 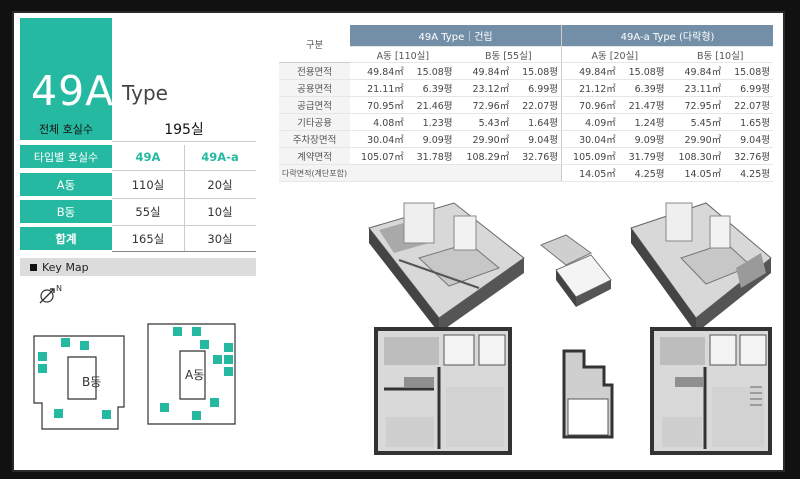 What do you see at coordinates (220, 211) in the screenshot?
I see `summary-cell: 10실` at bounding box center [220, 211].